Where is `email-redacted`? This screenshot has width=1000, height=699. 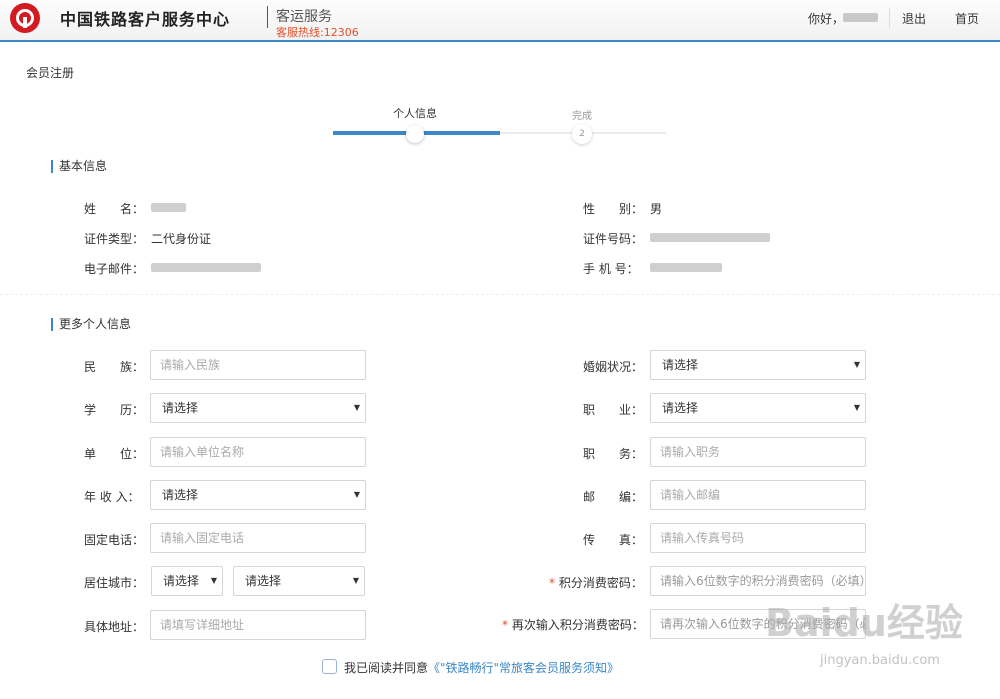 email-redacted is located at coordinates (206, 267).